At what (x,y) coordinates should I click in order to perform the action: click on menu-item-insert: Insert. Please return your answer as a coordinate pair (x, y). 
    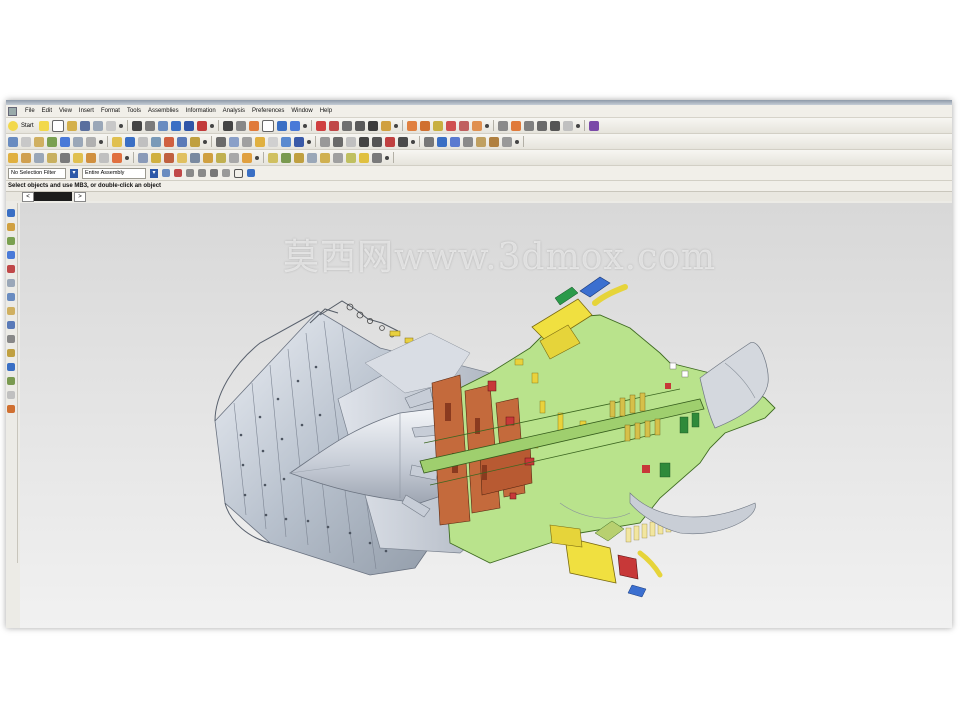
    Looking at the image, I should click on (86, 111).